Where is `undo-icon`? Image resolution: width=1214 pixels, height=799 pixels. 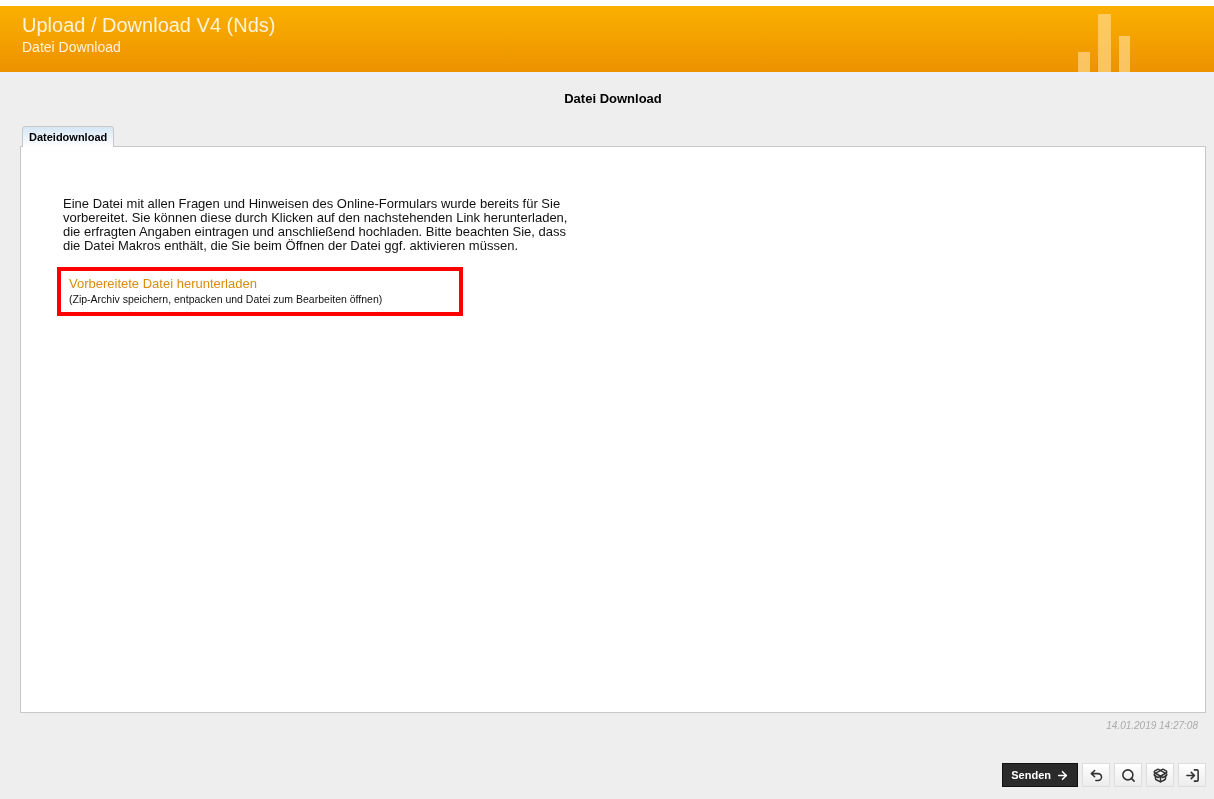
undo-icon is located at coordinates (1096, 775).